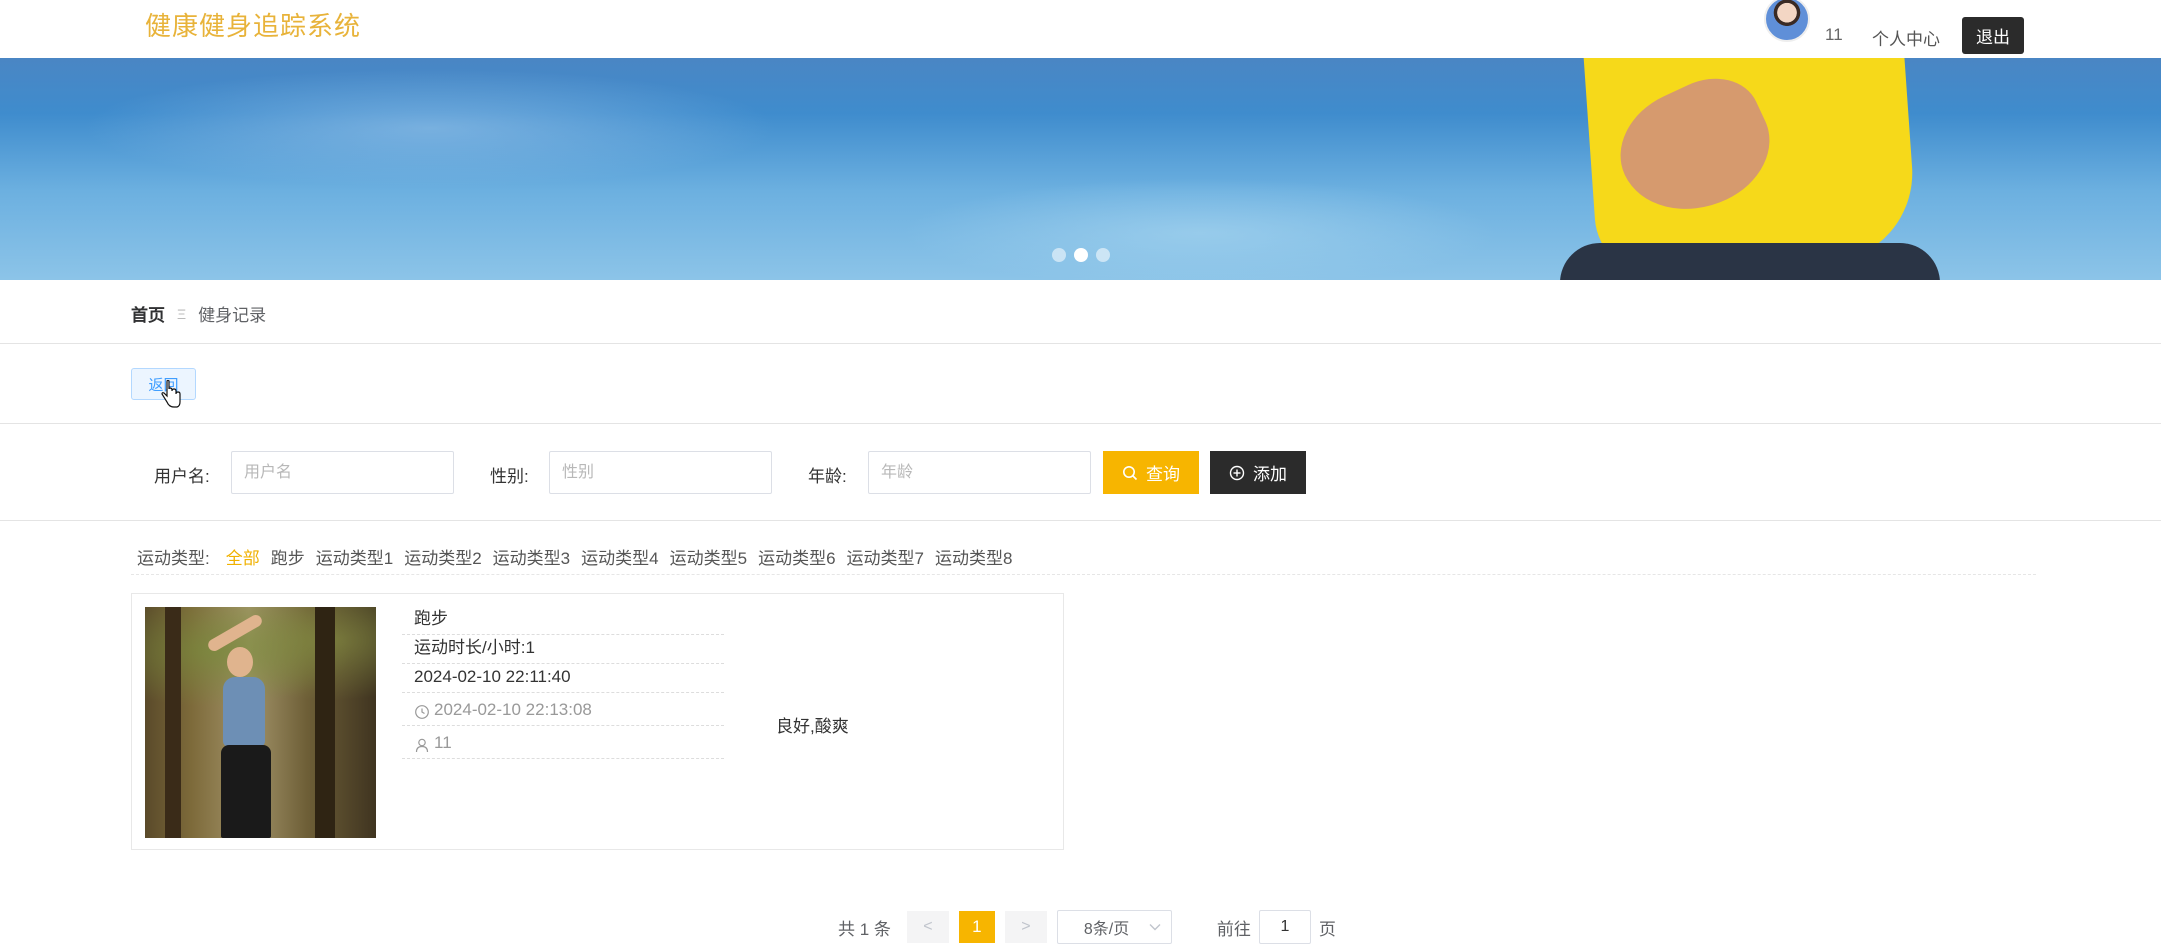  I want to click on add-label: 添加, so click(1270, 474).